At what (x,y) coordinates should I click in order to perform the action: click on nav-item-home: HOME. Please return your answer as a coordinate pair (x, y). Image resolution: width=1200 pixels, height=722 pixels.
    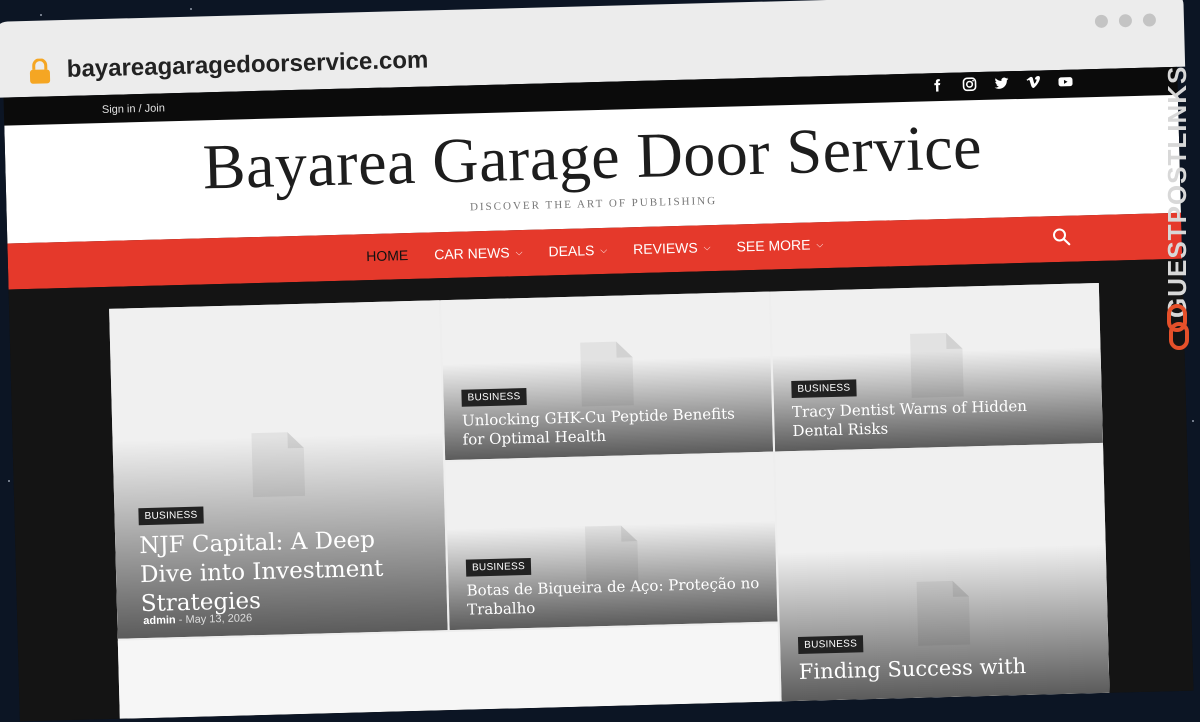
    Looking at the image, I should click on (387, 255).